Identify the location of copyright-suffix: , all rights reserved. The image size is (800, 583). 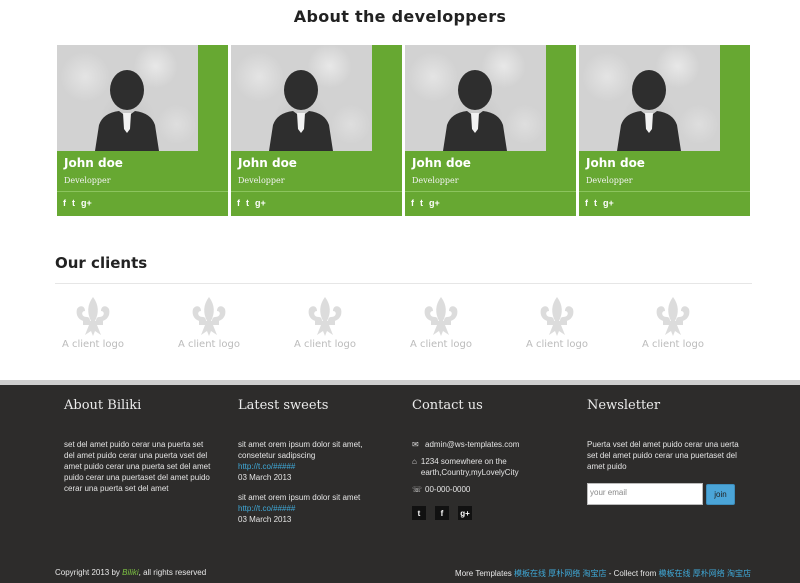
(172, 572).